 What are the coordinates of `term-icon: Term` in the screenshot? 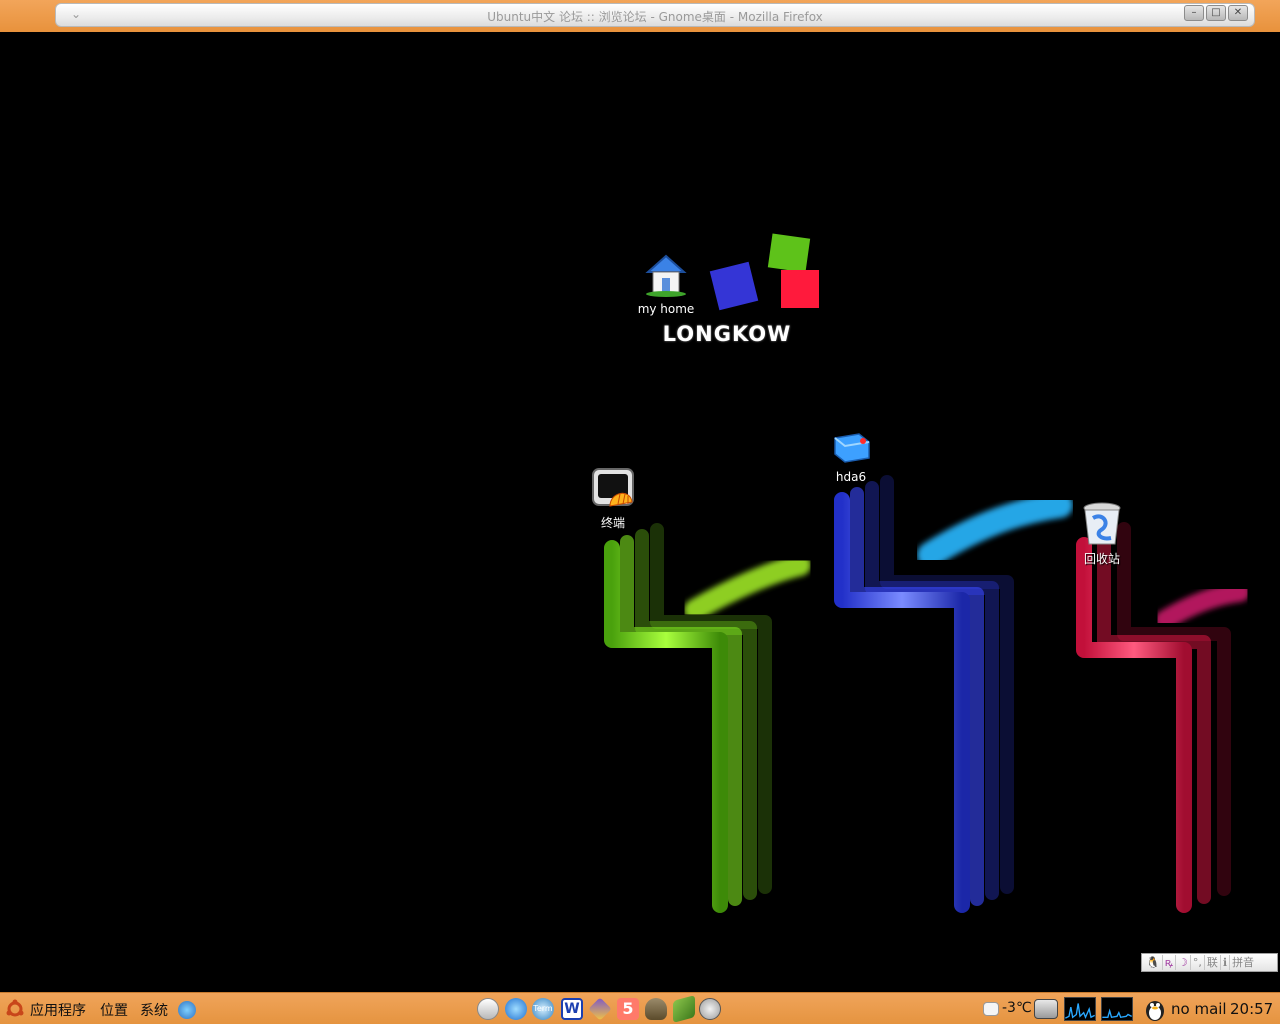 It's located at (543, 1009).